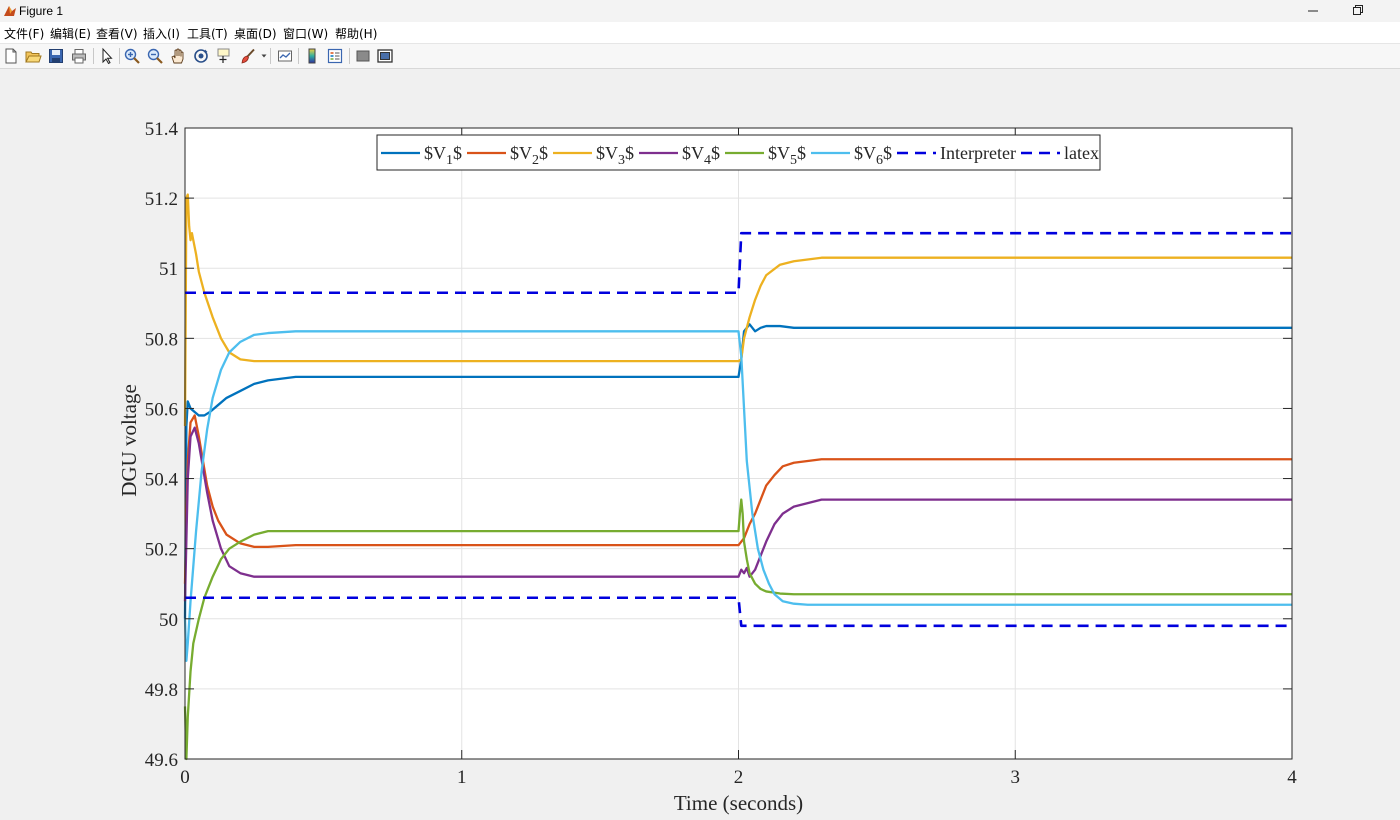  I want to click on new-figure-icon, so click(11, 56).